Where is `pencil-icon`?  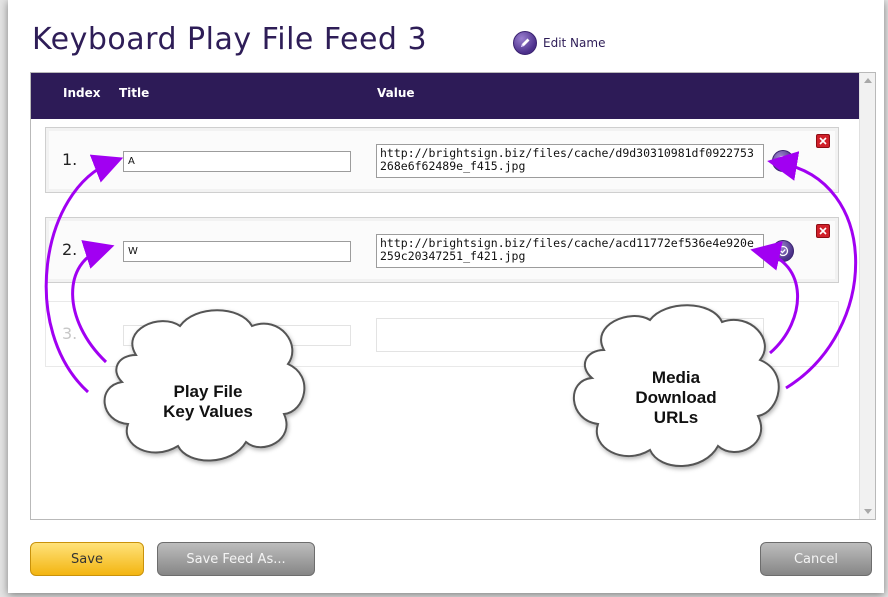 pencil-icon is located at coordinates (525, 43).